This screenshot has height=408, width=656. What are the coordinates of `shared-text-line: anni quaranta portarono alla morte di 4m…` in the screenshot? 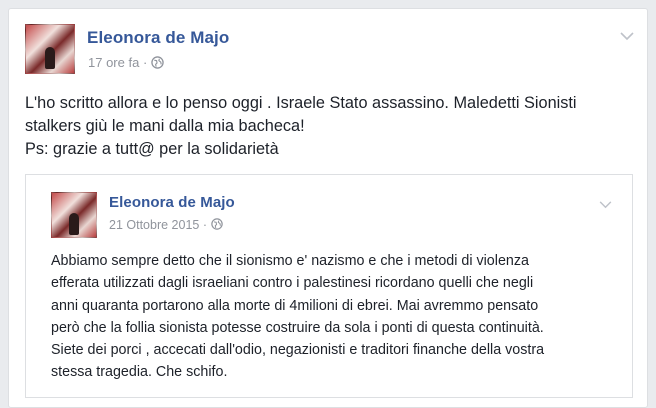 It's located at (295, 305).